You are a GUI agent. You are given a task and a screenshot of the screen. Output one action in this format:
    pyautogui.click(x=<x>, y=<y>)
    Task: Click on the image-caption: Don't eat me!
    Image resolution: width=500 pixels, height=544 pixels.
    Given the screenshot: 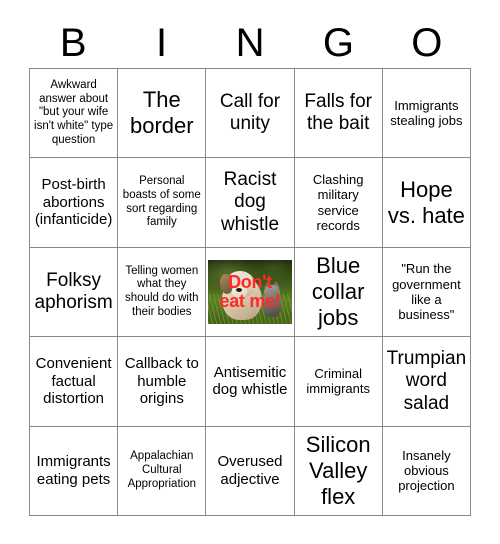 What is the action you would take?
    pyautogui.click(x=250, y=292)
    